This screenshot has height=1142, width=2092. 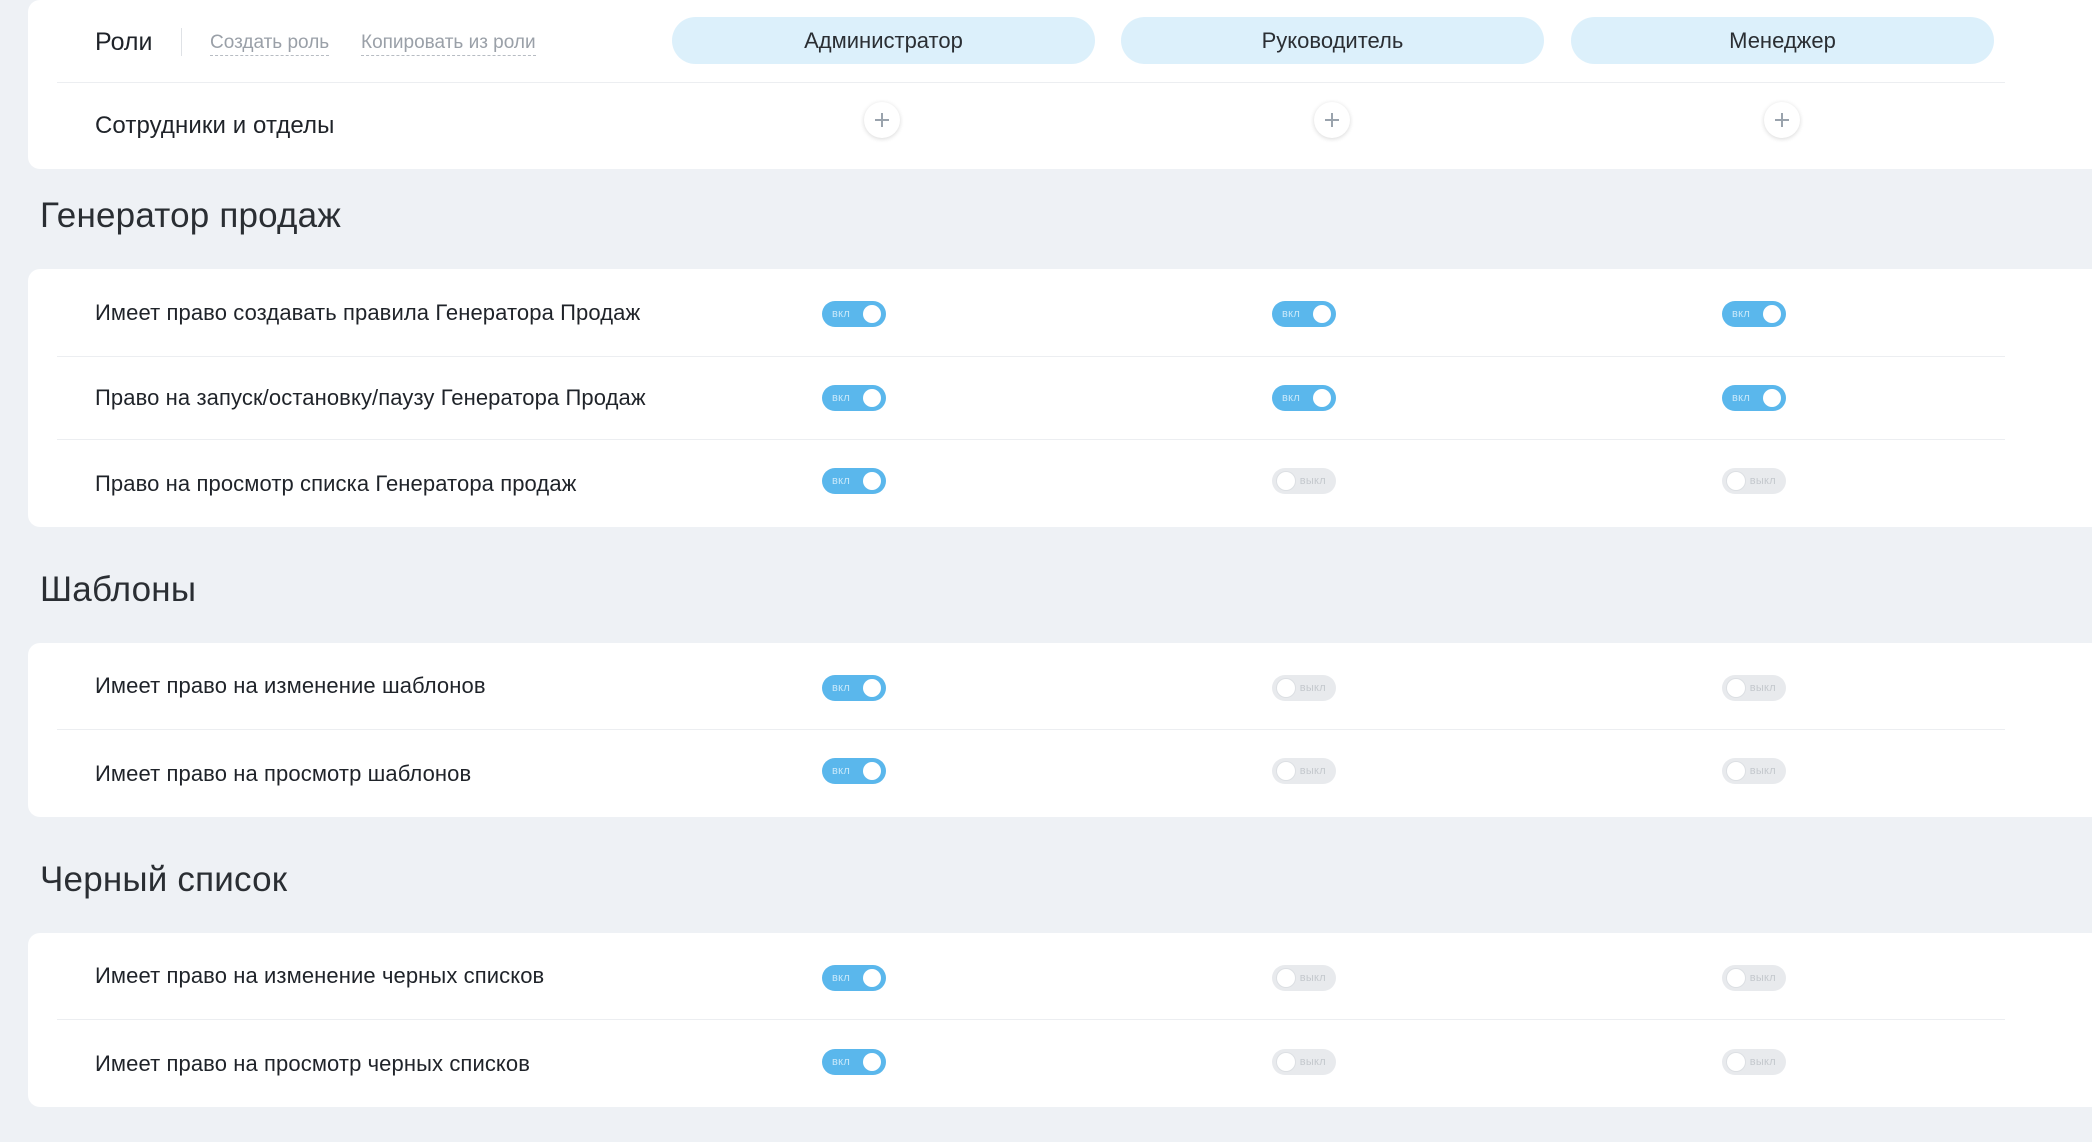 What do you see at coordinates (882, 120) in the screenshot?
I see `add-employees-administrator-button` at bounding box center [882, 120].